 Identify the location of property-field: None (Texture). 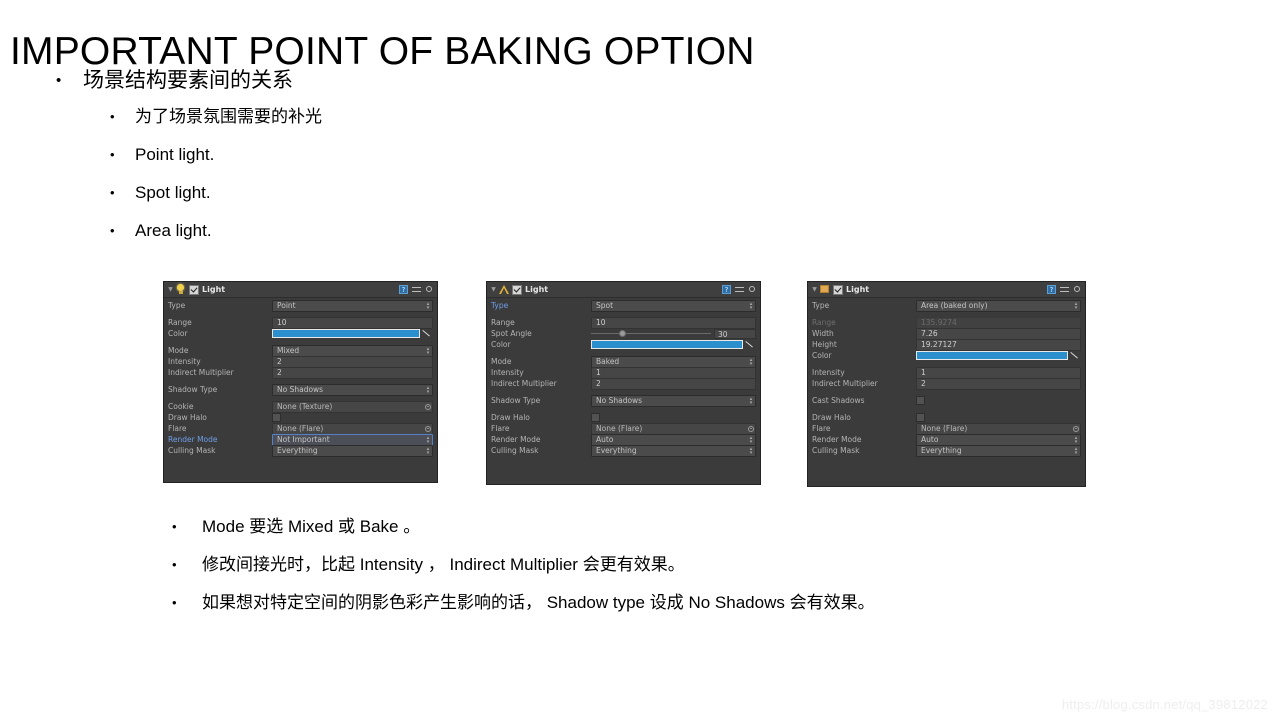
(352, 406).